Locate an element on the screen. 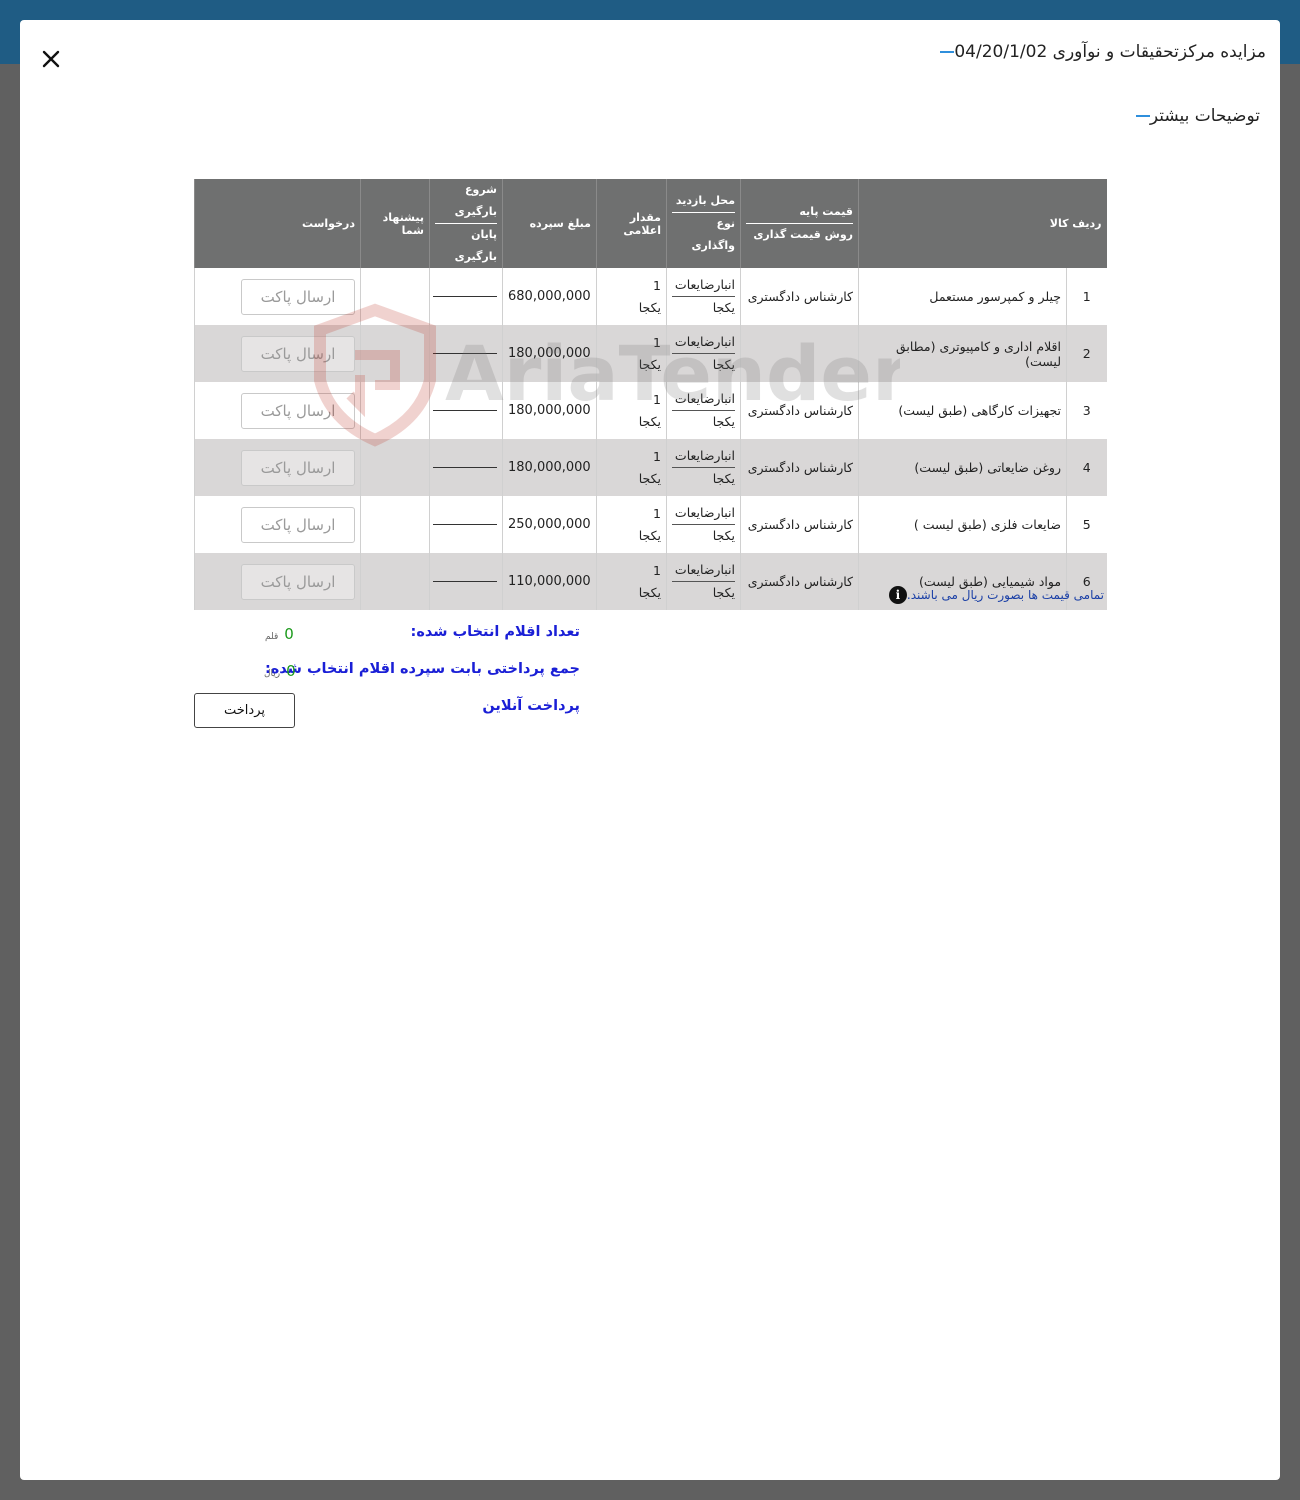  header-deposit-amount: مبلغ سپرده is located at coordinates (549, 223).